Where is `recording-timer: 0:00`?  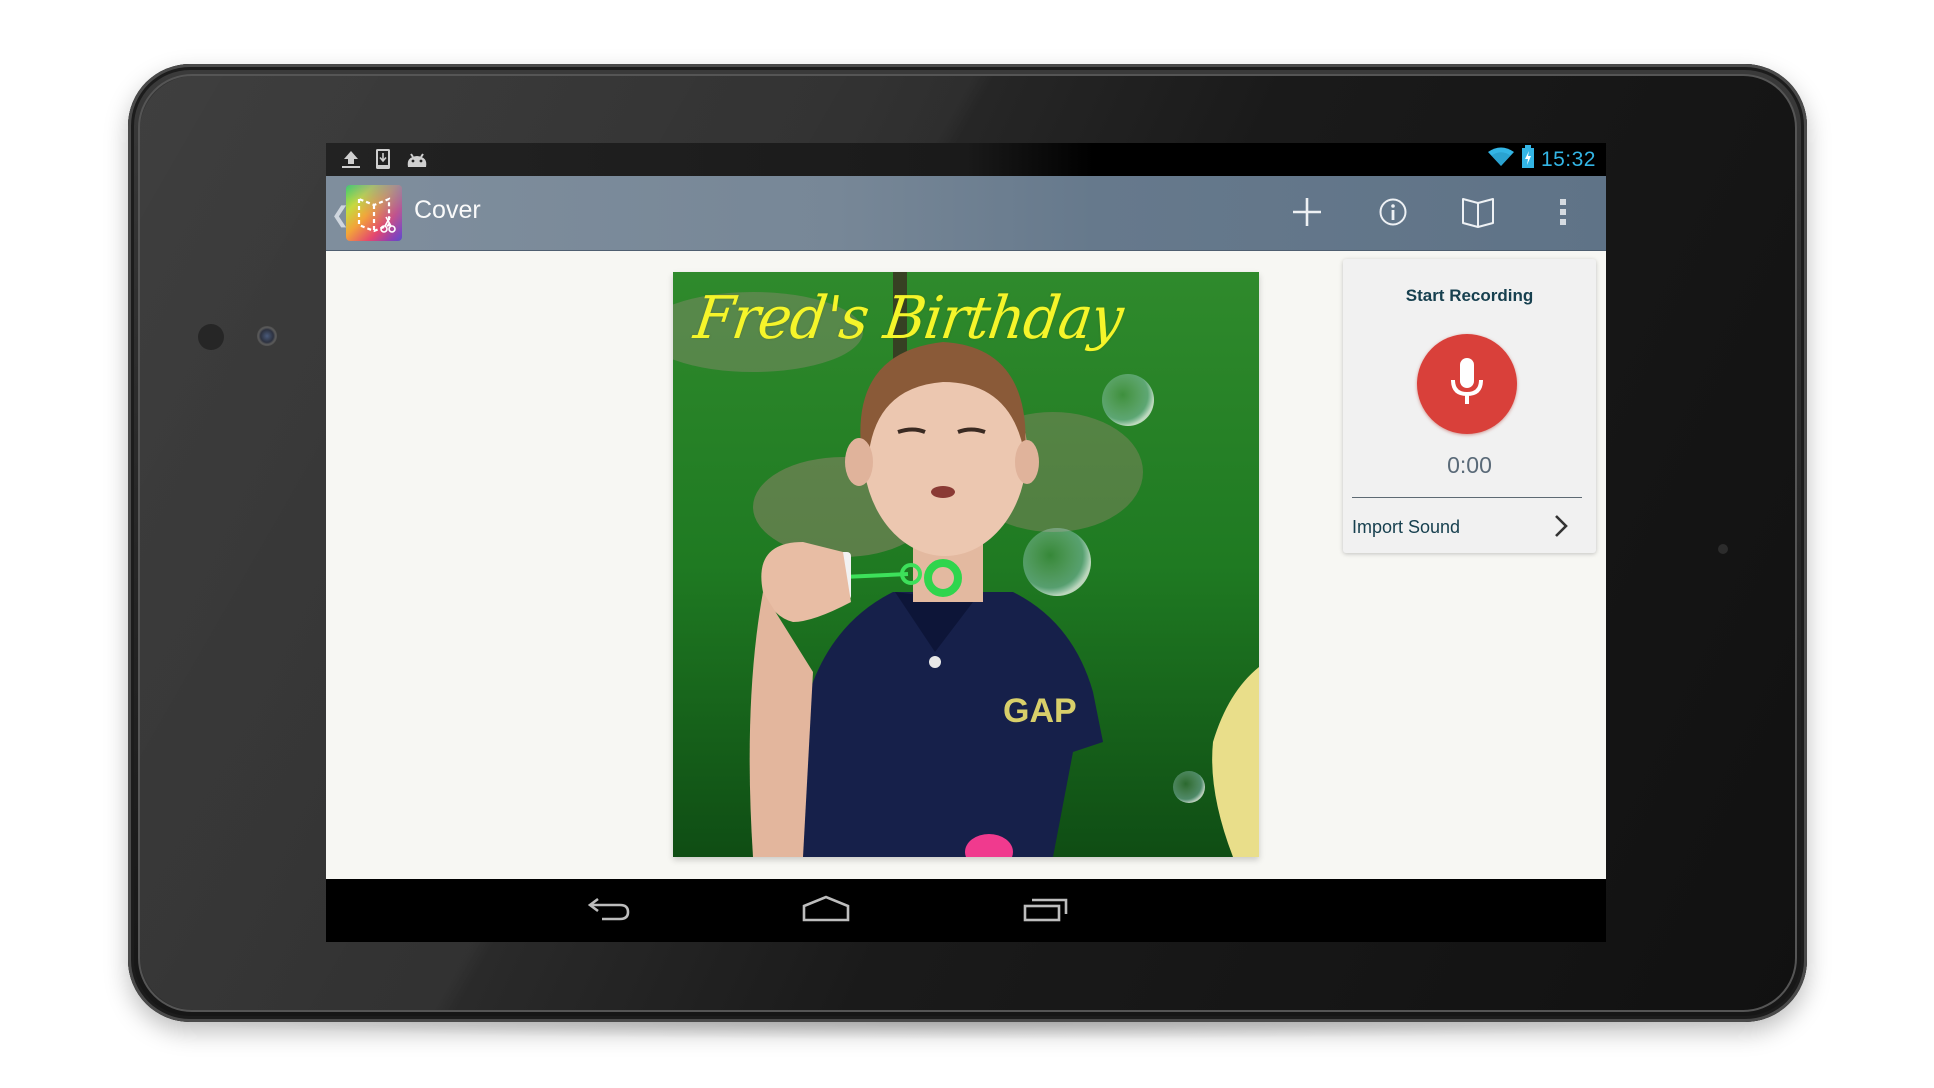 recording-timer: 0:00 is located at coordinates (1469, 465).